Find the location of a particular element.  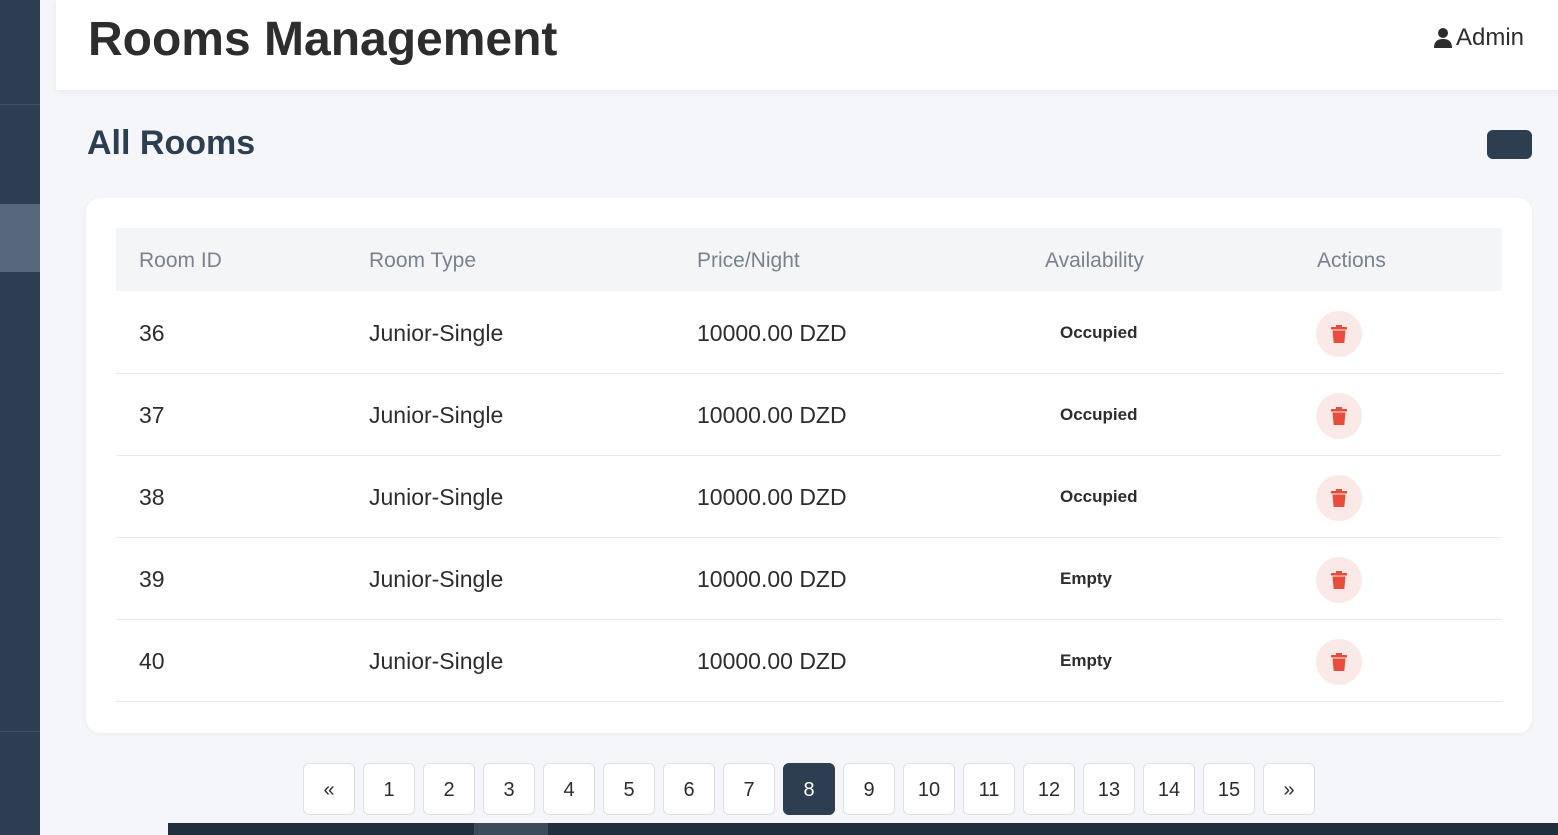

column-header-actions: Actions is located at coordinates (1351, 260).